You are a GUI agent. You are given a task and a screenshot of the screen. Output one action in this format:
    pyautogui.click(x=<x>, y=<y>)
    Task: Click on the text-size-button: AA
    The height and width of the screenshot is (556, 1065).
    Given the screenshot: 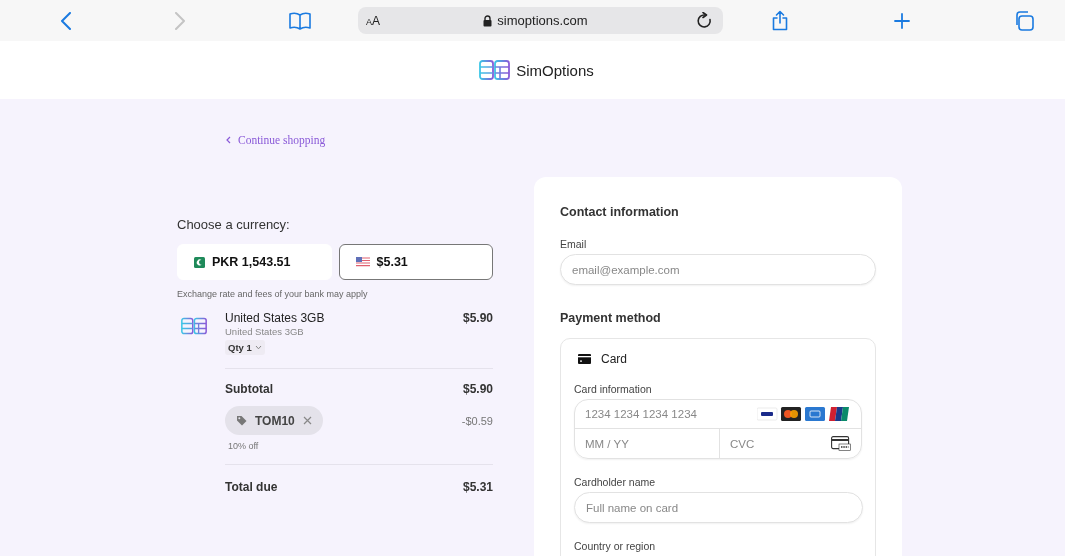 What is the action you would take?
    pyautogui.click(x=373, y=20)
    